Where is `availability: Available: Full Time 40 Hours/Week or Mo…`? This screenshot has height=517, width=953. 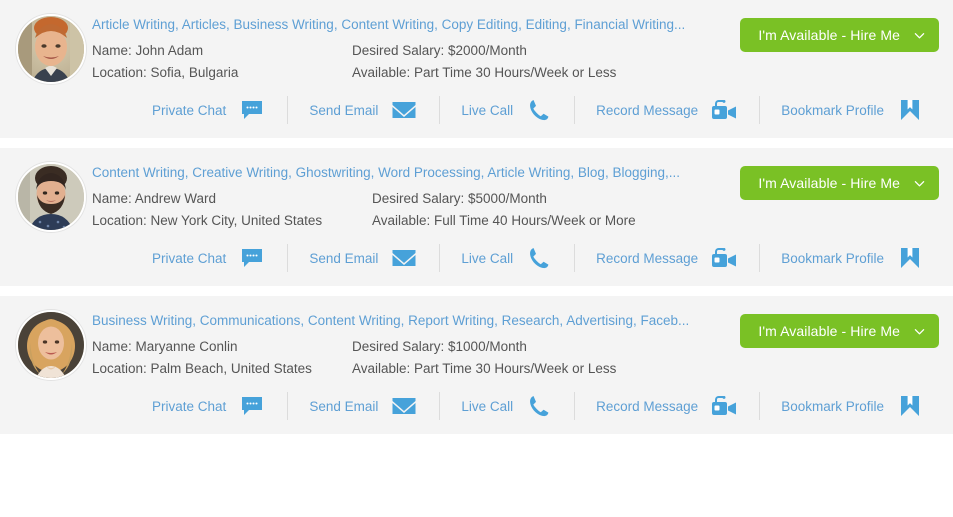 availability: Available: Full Time 40 Hours/Week or Mo… is located at coordinates (504, 220).